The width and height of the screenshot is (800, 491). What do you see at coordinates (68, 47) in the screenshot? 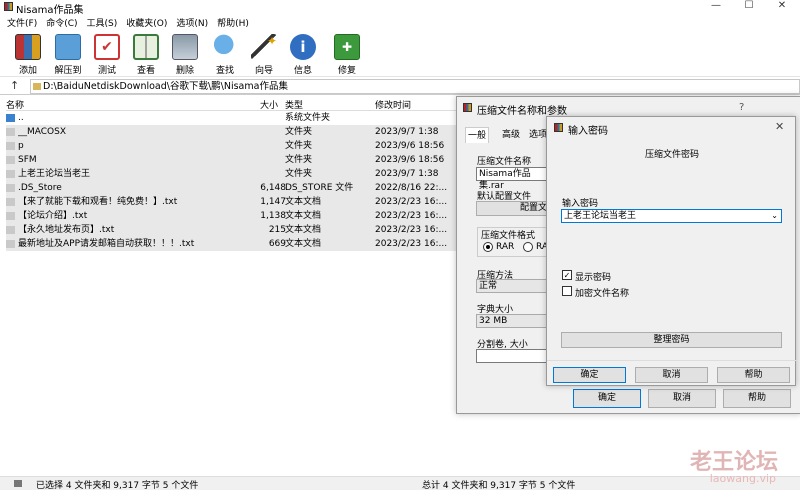
I see `folder-extract-icon` at bounding box center [68, 47].